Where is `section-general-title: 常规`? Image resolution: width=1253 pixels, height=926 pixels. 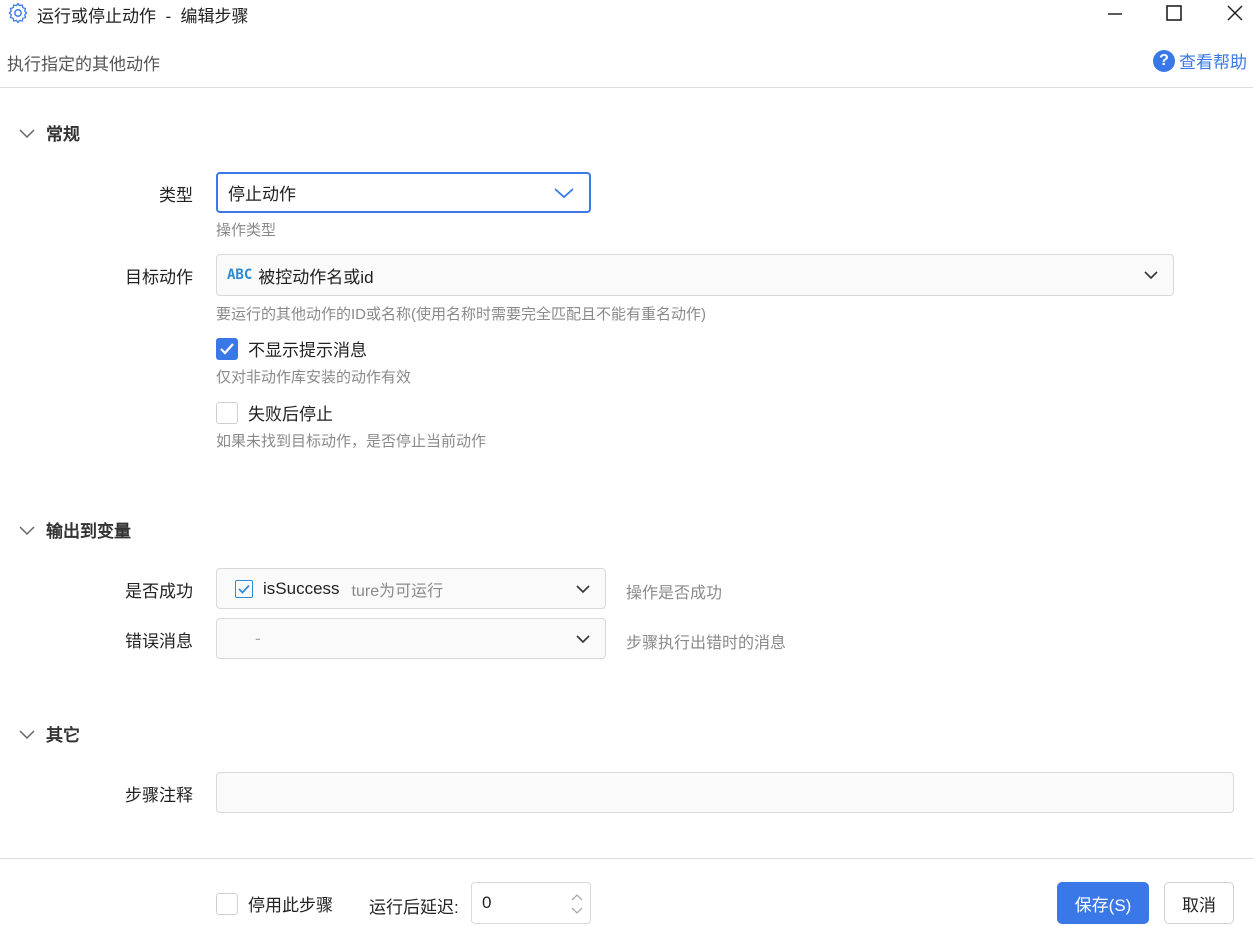 section-general-title: 常规 is located at coordinates (63, 134).